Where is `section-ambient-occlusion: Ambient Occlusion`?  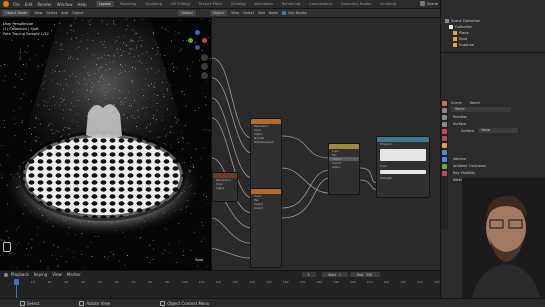
section-ambient-occlusion: Ambient Occlusion is located at coordinates (493, 165).